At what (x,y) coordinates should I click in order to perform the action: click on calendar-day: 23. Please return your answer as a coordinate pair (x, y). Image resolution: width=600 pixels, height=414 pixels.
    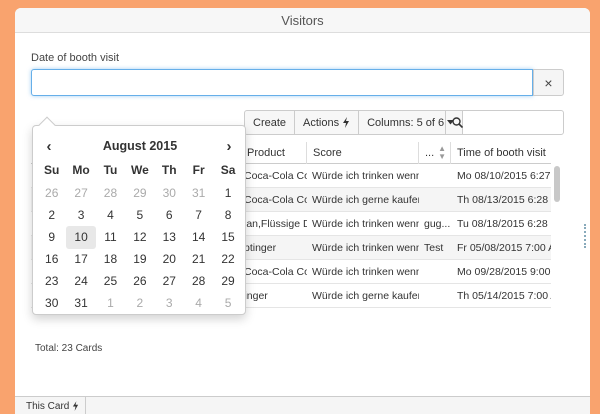
    Looking at the image, I should click on (51, 281).